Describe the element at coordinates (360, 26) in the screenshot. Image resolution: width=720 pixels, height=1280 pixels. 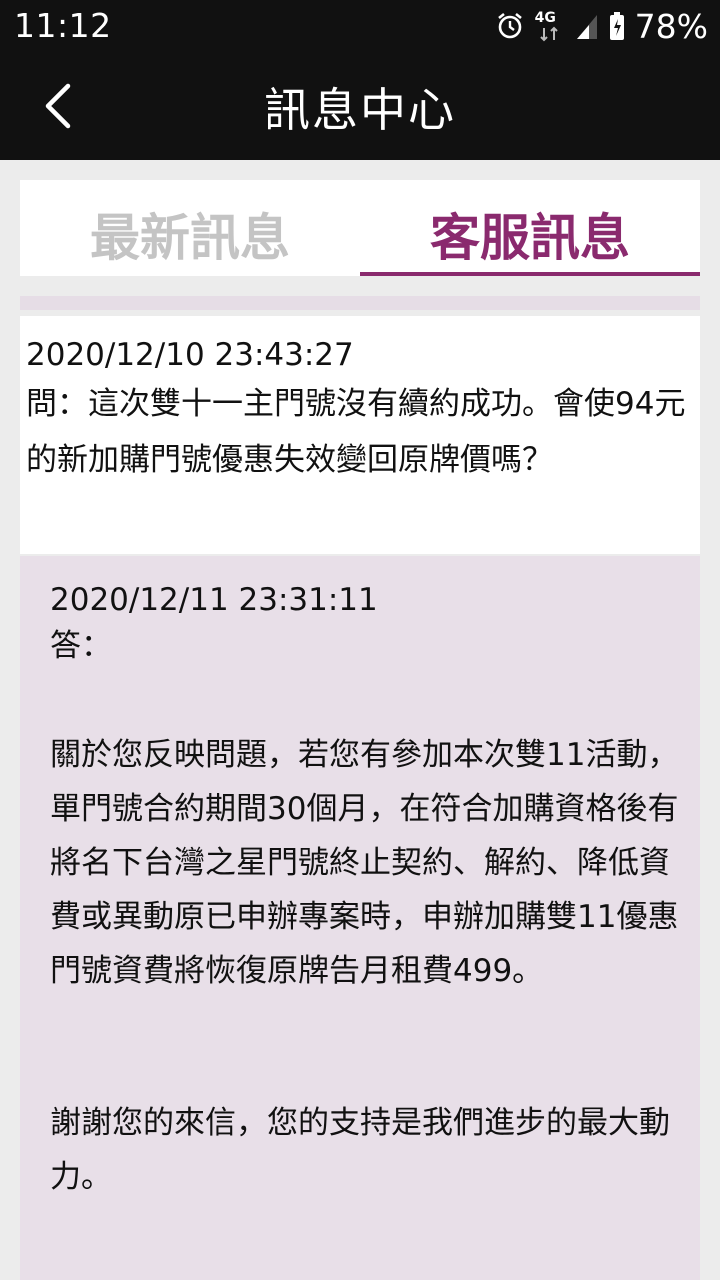
I see `status-bar: 11:12 4G 78%` at that location.